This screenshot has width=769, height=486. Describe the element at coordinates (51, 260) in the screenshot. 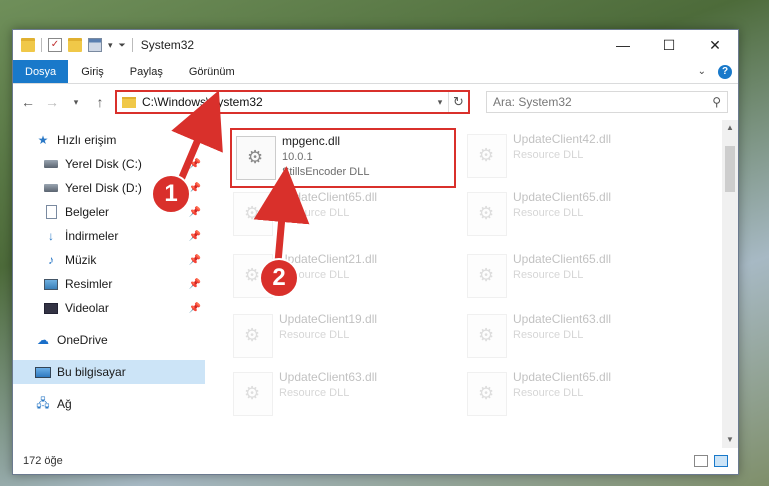

I see `music-icon: ♪` at that location.